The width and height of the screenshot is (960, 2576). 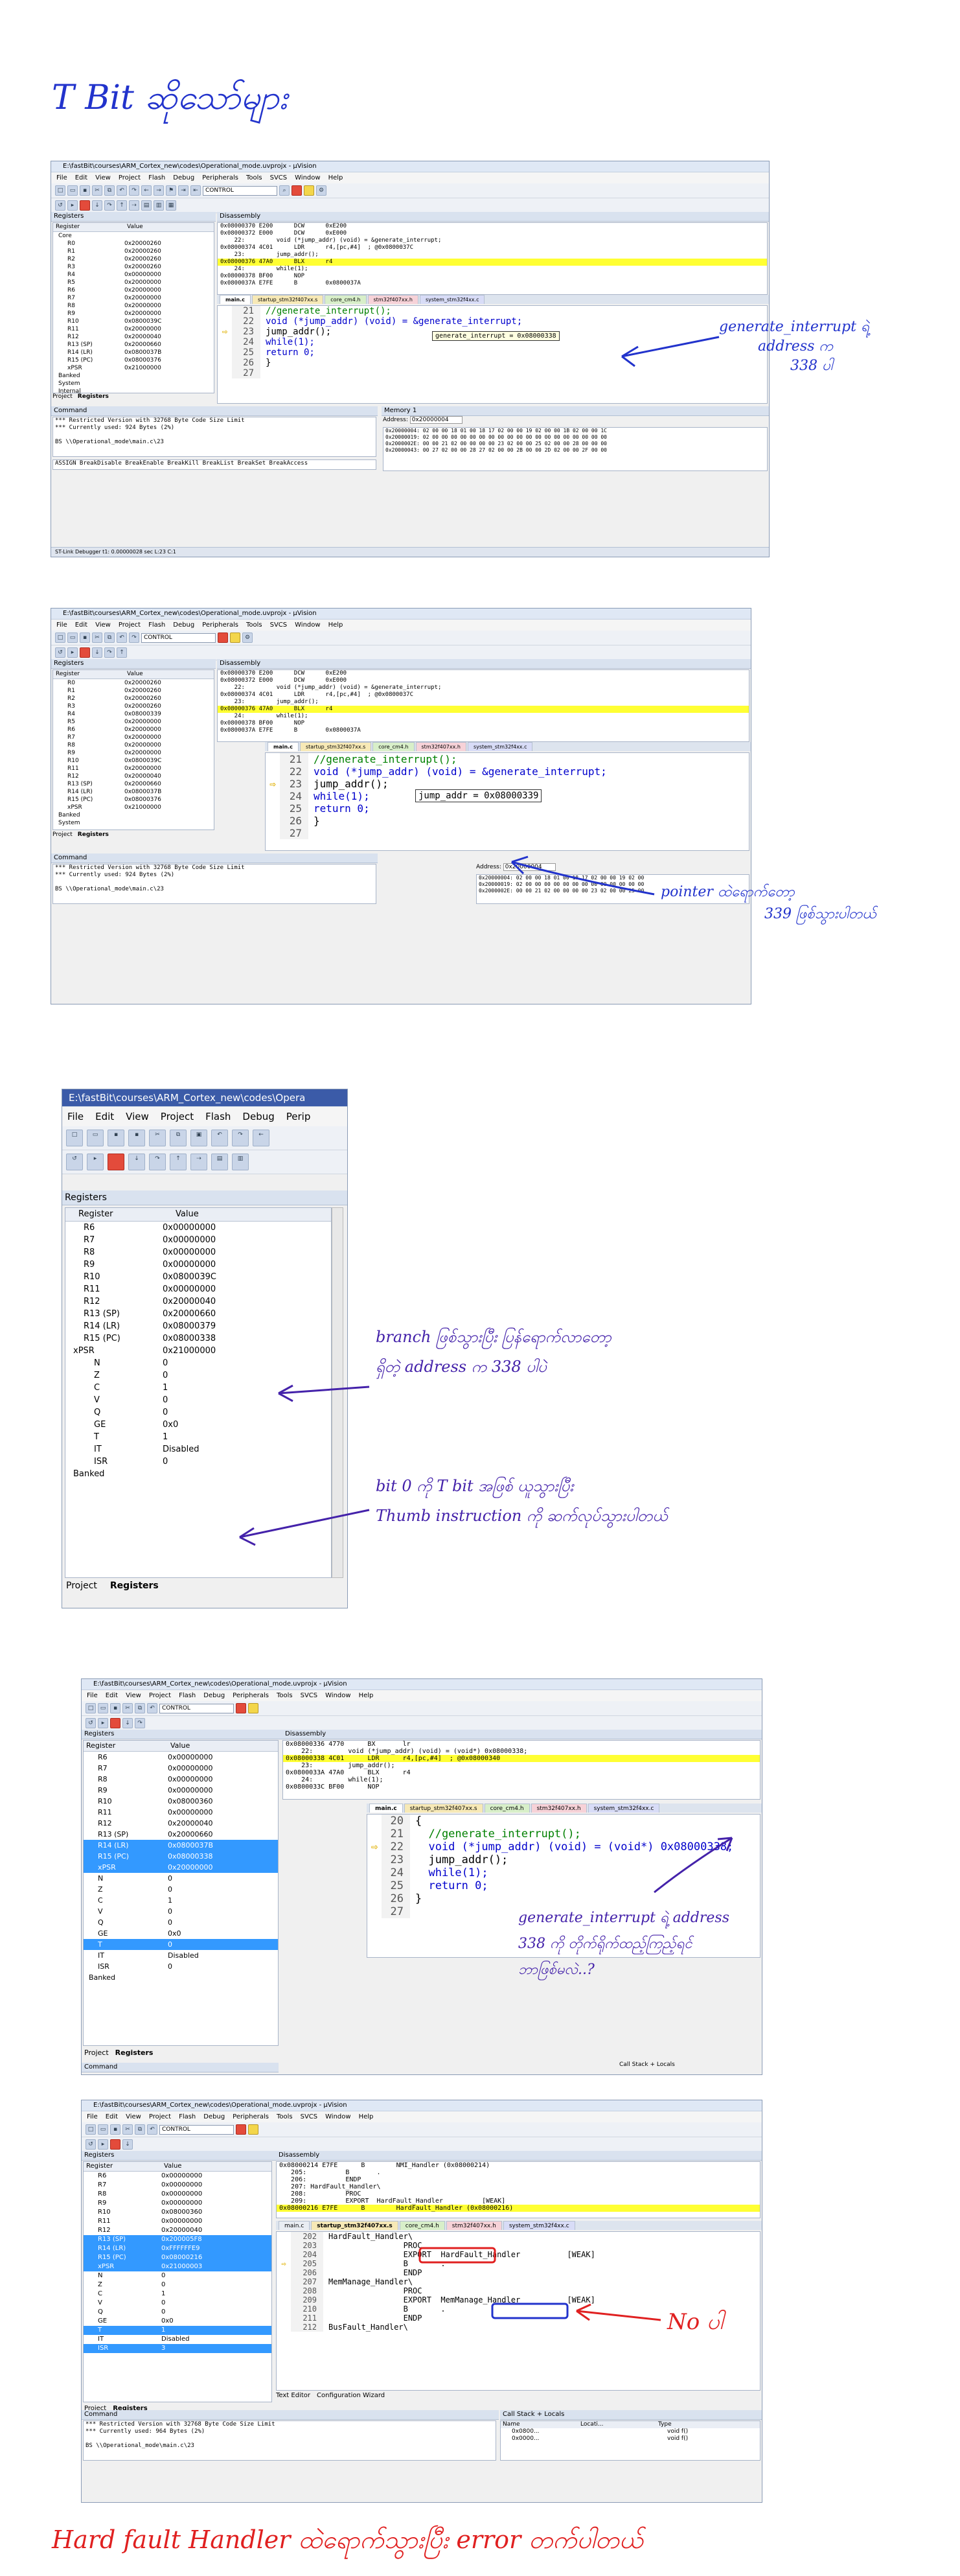 What do you see at coordinates (177, 2276) in the screenshot?
I see `register-row: N0` at bounding box center [177, 2276].